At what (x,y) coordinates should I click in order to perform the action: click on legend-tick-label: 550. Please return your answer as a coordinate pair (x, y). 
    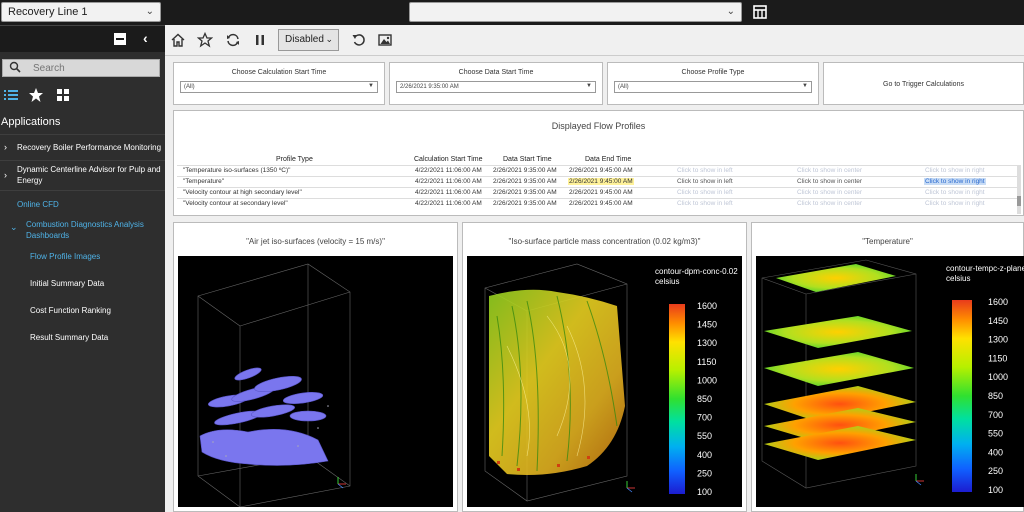
    Looking at the image, I should click on (995, 434).